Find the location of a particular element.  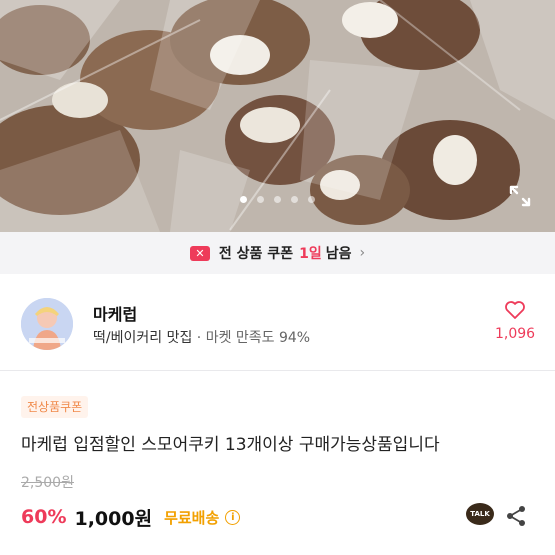

discount-rate: 60% is located at coordinates (44, 517).